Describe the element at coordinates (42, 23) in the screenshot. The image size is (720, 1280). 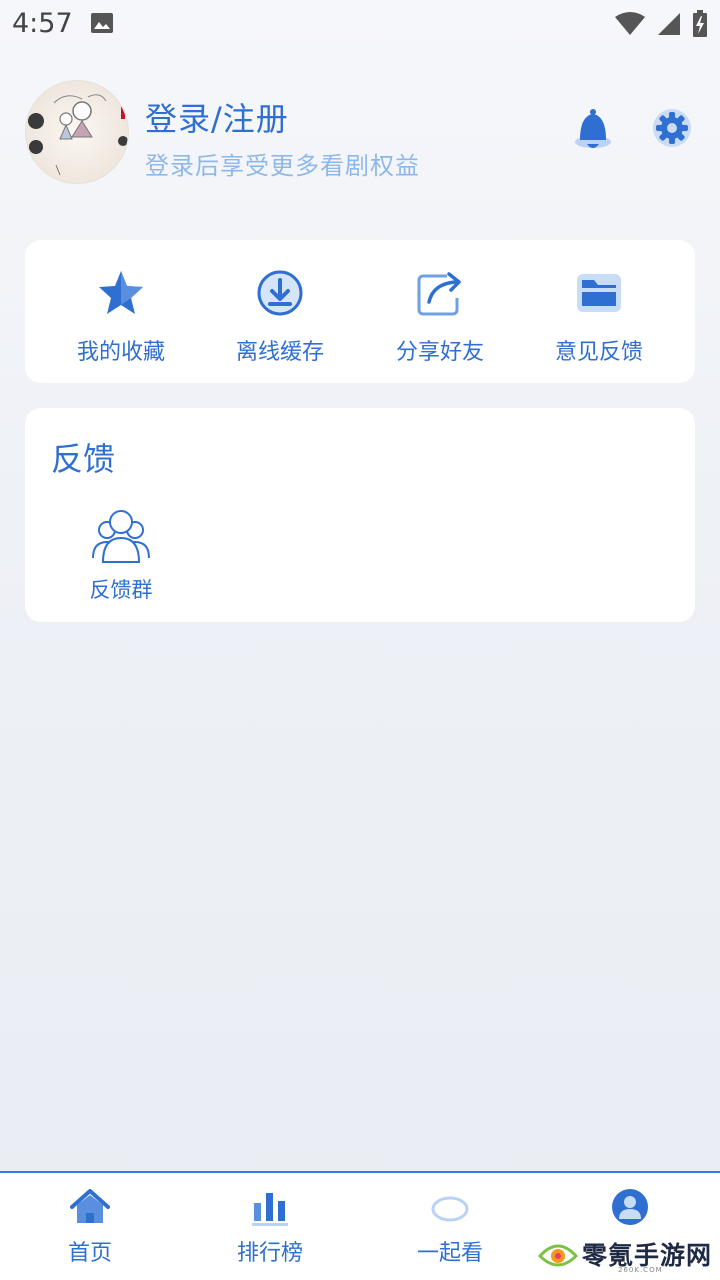
I see `status-time: 4:57` at that location.